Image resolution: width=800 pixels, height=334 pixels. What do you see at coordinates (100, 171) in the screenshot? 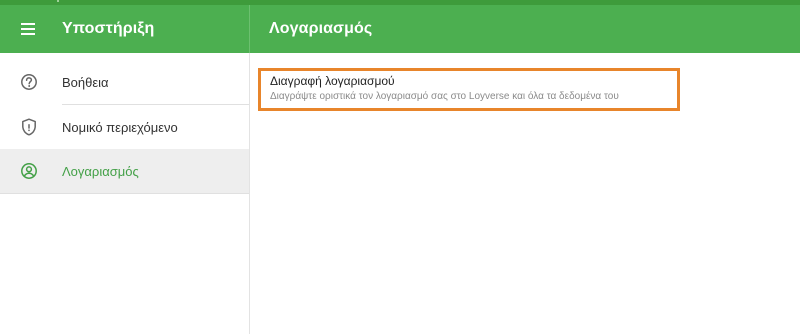
I see `sidebar-item-label: Λογαριασμός` at bounding box center [100, 171].